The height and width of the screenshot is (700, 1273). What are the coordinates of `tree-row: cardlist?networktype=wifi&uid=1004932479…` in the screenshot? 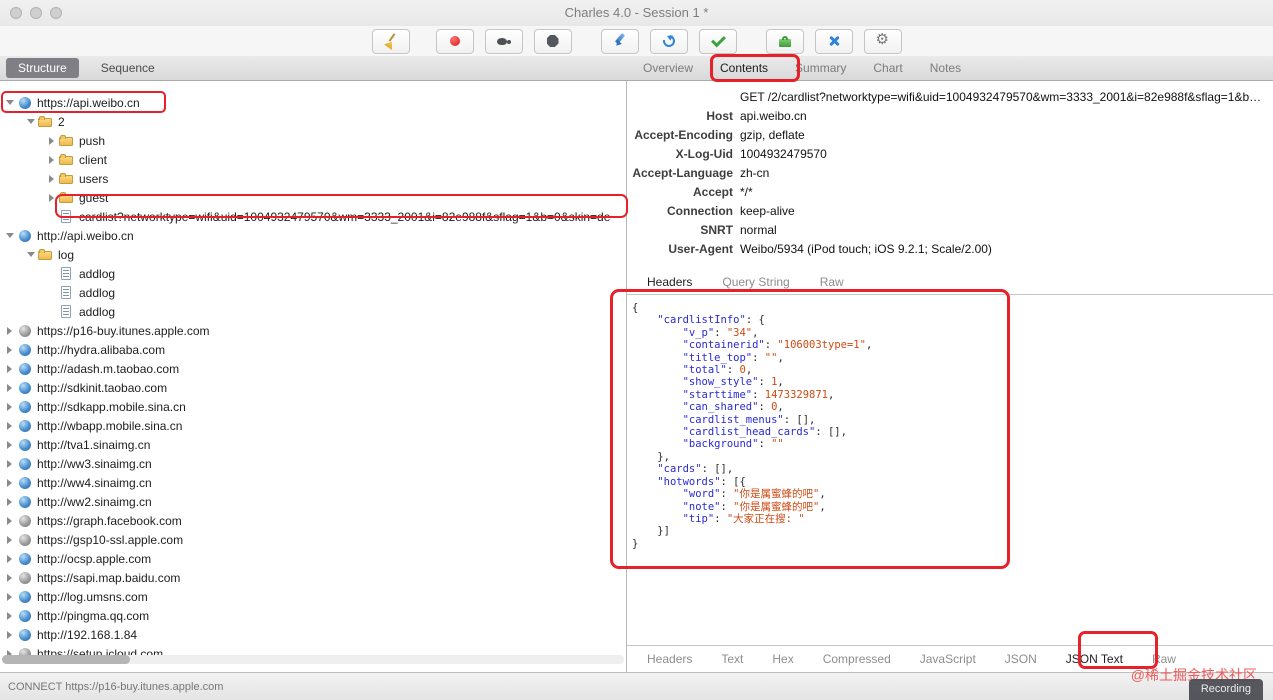 It's located at (313, 216).